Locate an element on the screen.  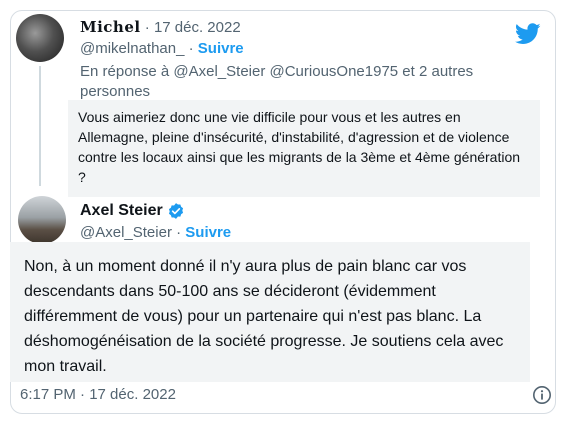
main-author-avatar is located at coordinates (42, 220).